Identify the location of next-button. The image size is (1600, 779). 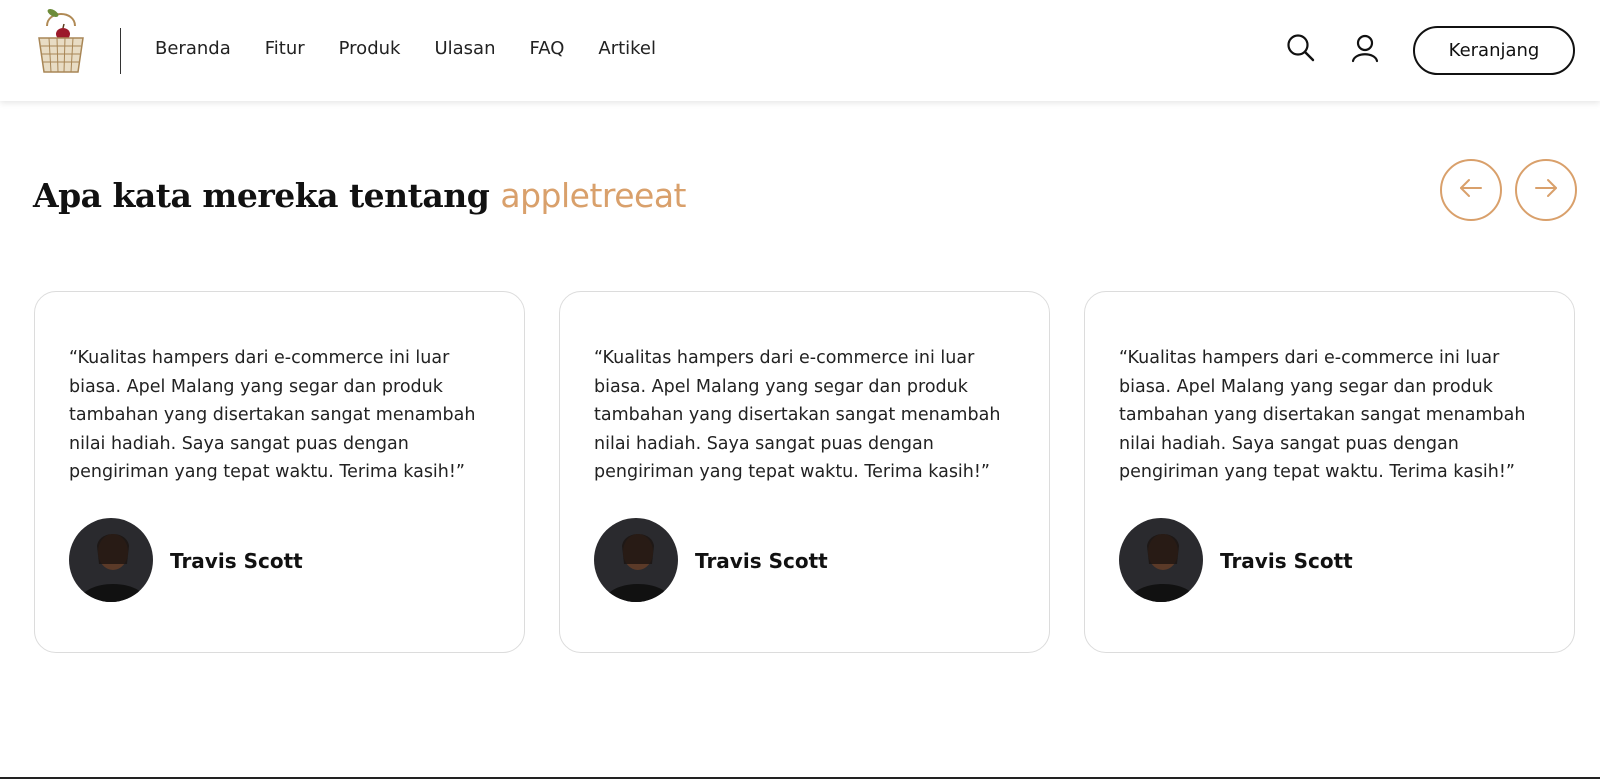
(1546, 190).